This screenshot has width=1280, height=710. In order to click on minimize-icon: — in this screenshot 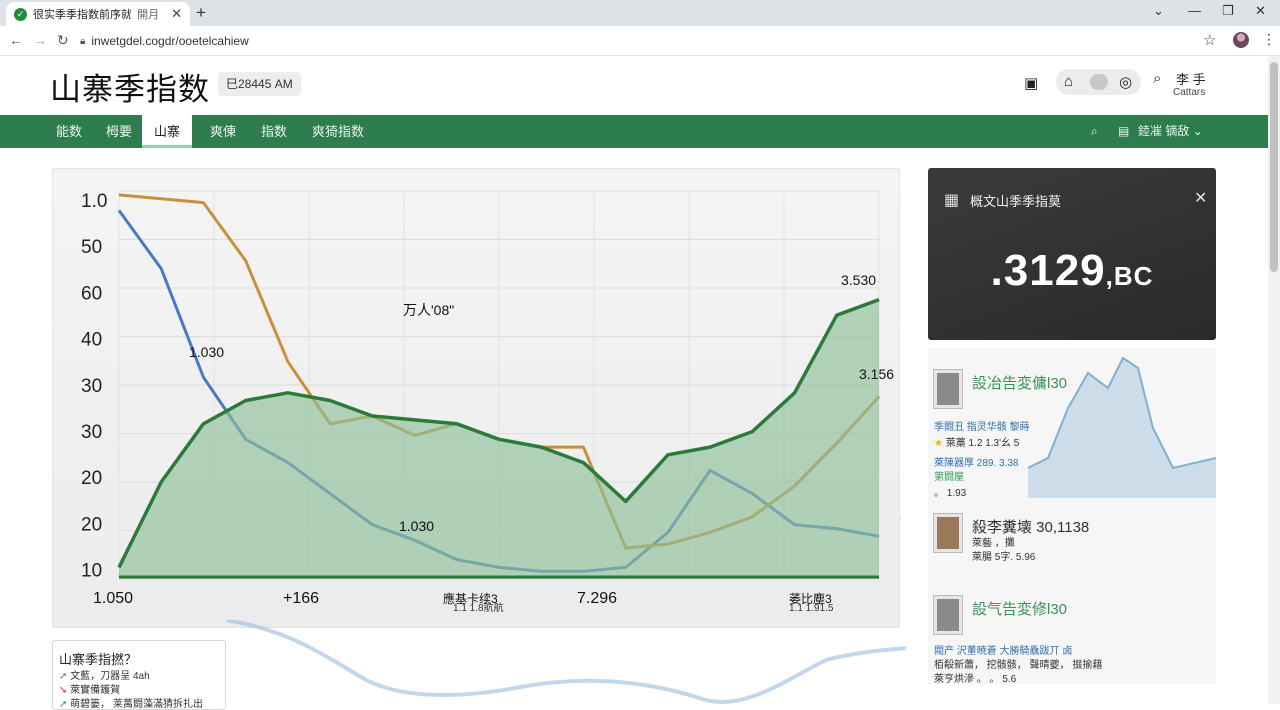, I will do `click(1194, 10)`.